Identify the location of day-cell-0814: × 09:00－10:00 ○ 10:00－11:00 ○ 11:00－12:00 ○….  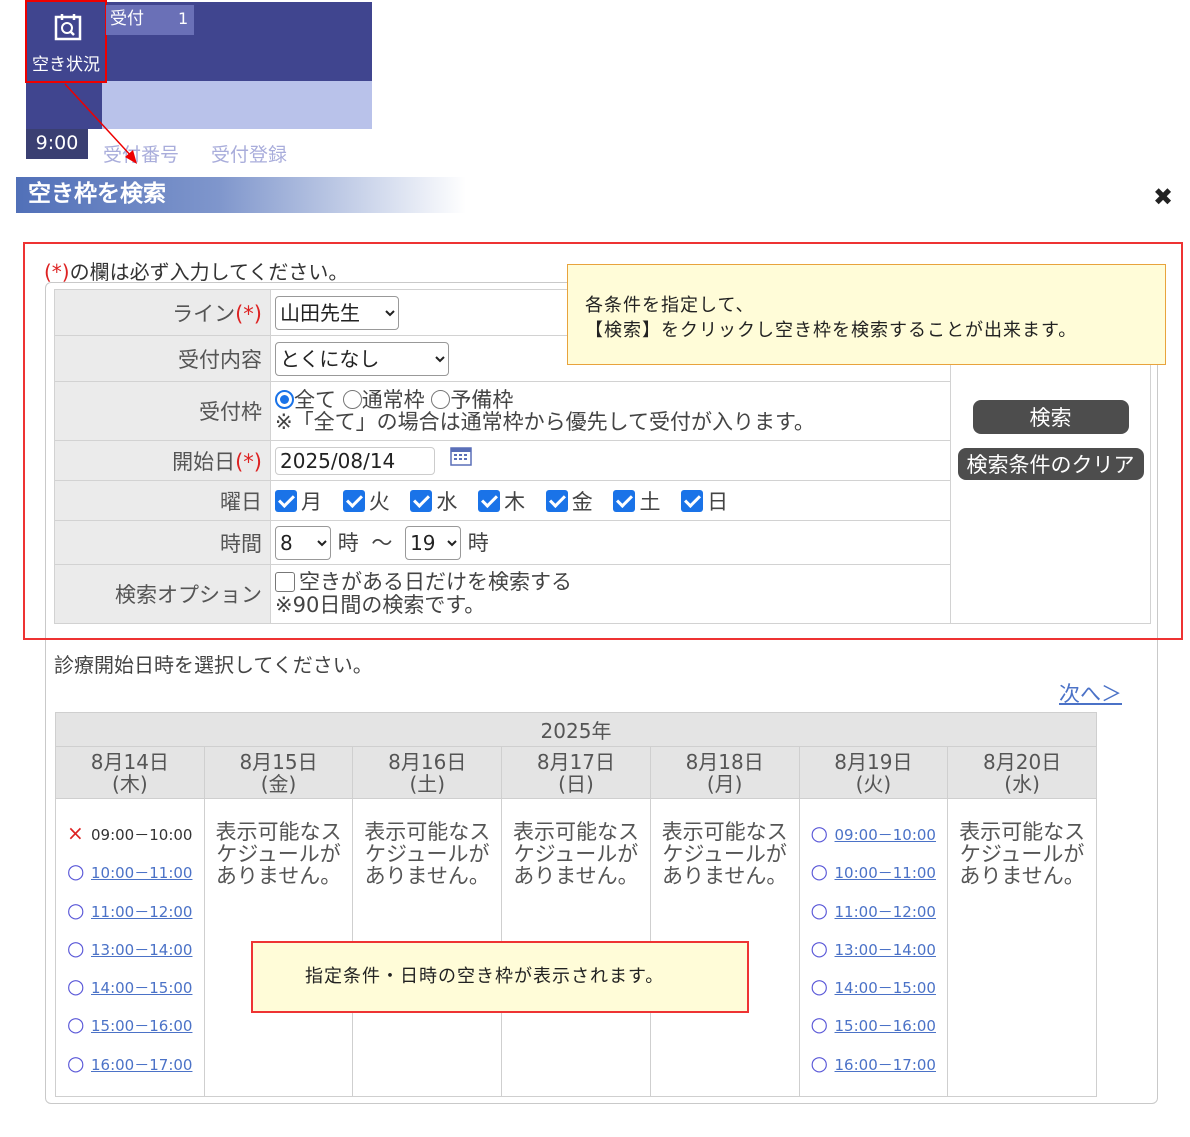
(130, 947).